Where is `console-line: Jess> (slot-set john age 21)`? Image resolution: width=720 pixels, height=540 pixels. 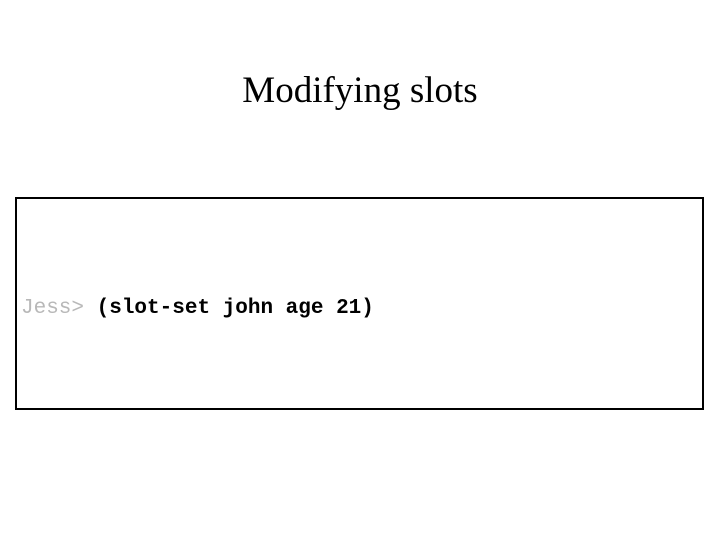
console-line: Jess> (slot-set john age 21) is located at coordinates (361, 309).